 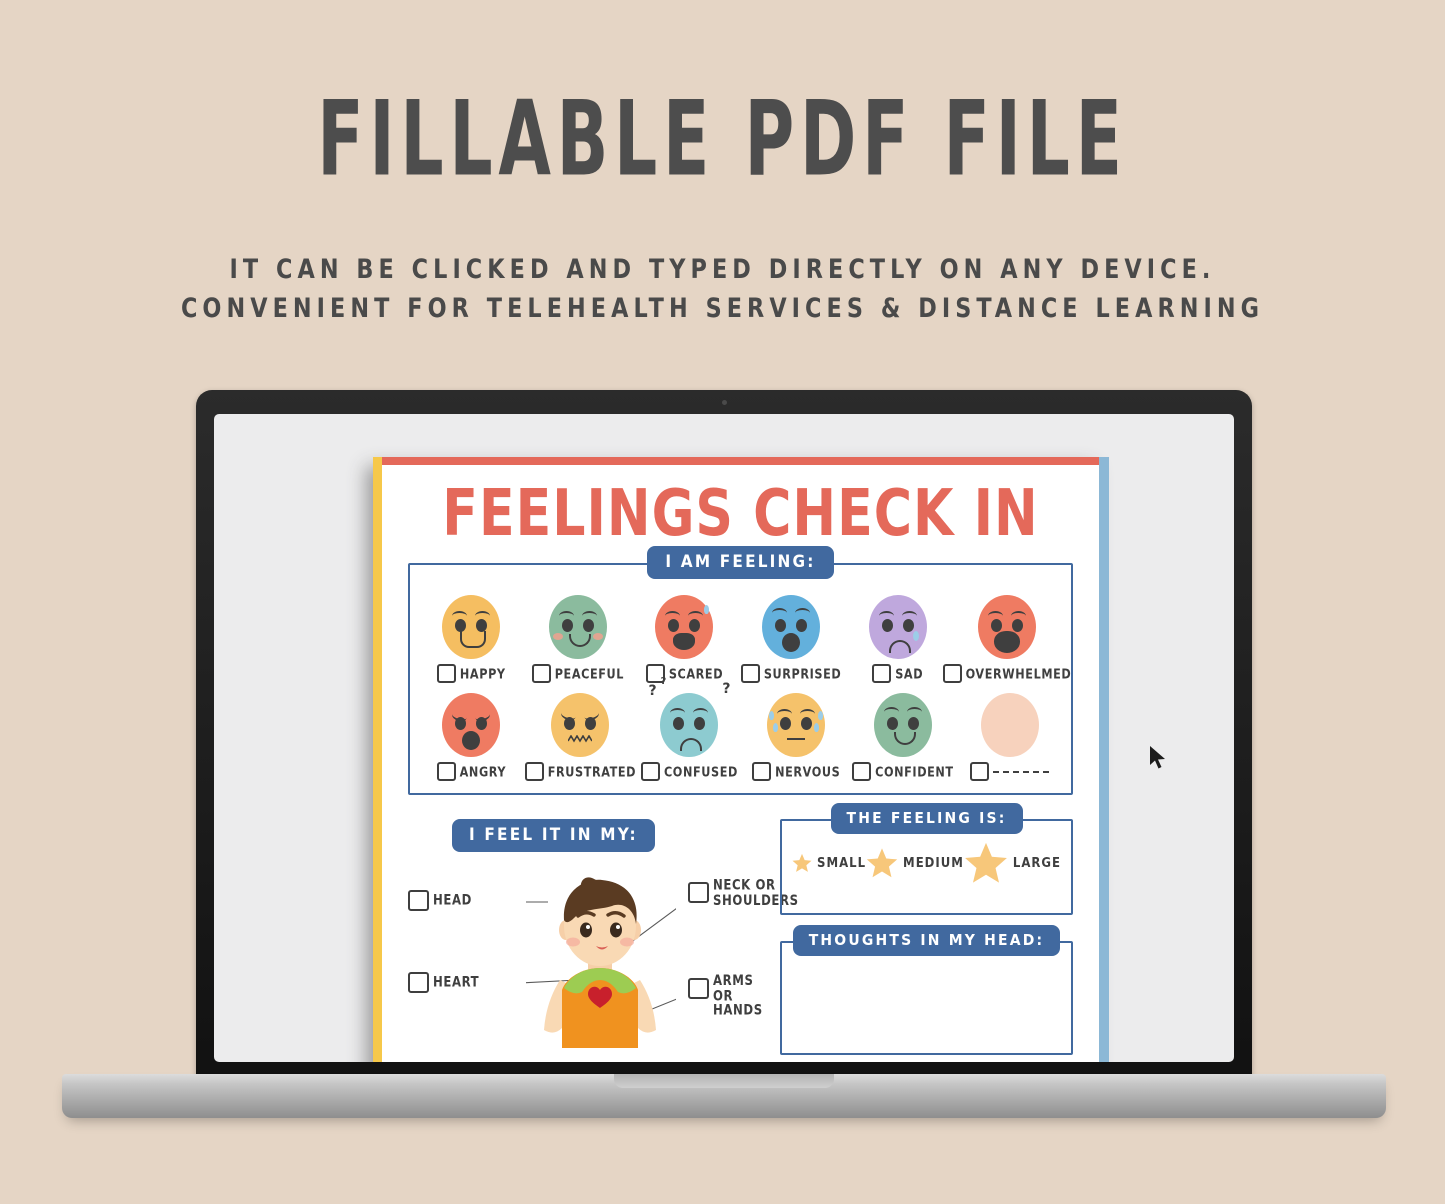 I want to click on custom-feeling-input, so click(x=1021, y=771).